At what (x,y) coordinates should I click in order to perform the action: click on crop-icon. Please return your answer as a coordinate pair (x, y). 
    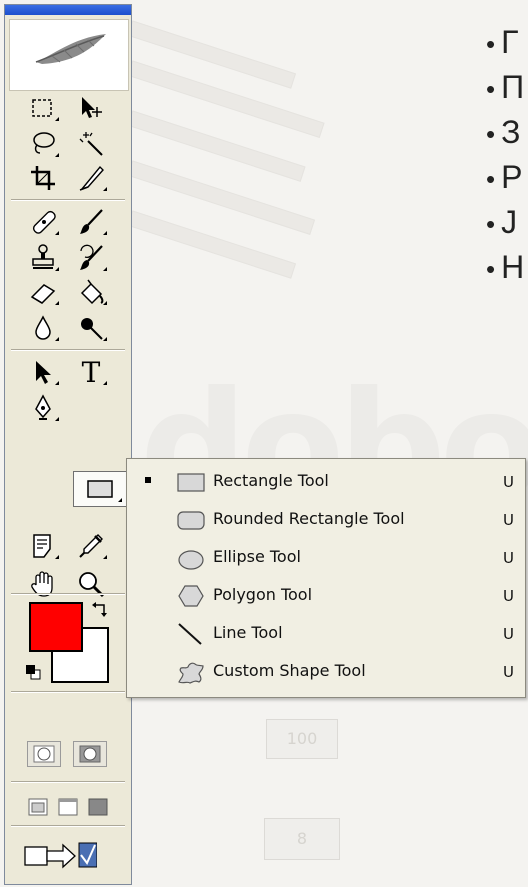
    Looking at the image, I should click on (43, 178).